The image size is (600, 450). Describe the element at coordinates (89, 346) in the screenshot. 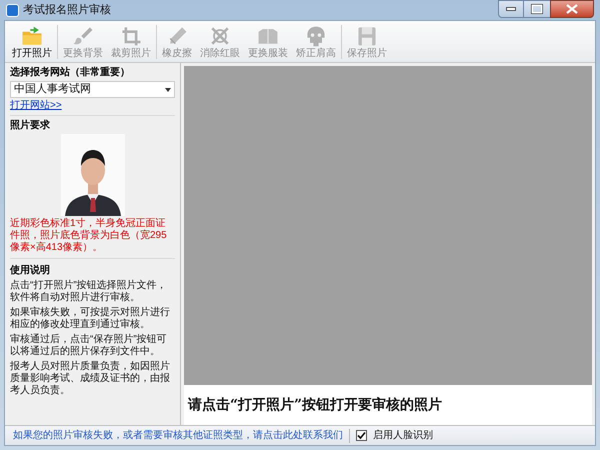

I see `instruction-text: 审核通过后，点击“保存照片”按钮可以将通过后的照片保存到文件中。` at that location.